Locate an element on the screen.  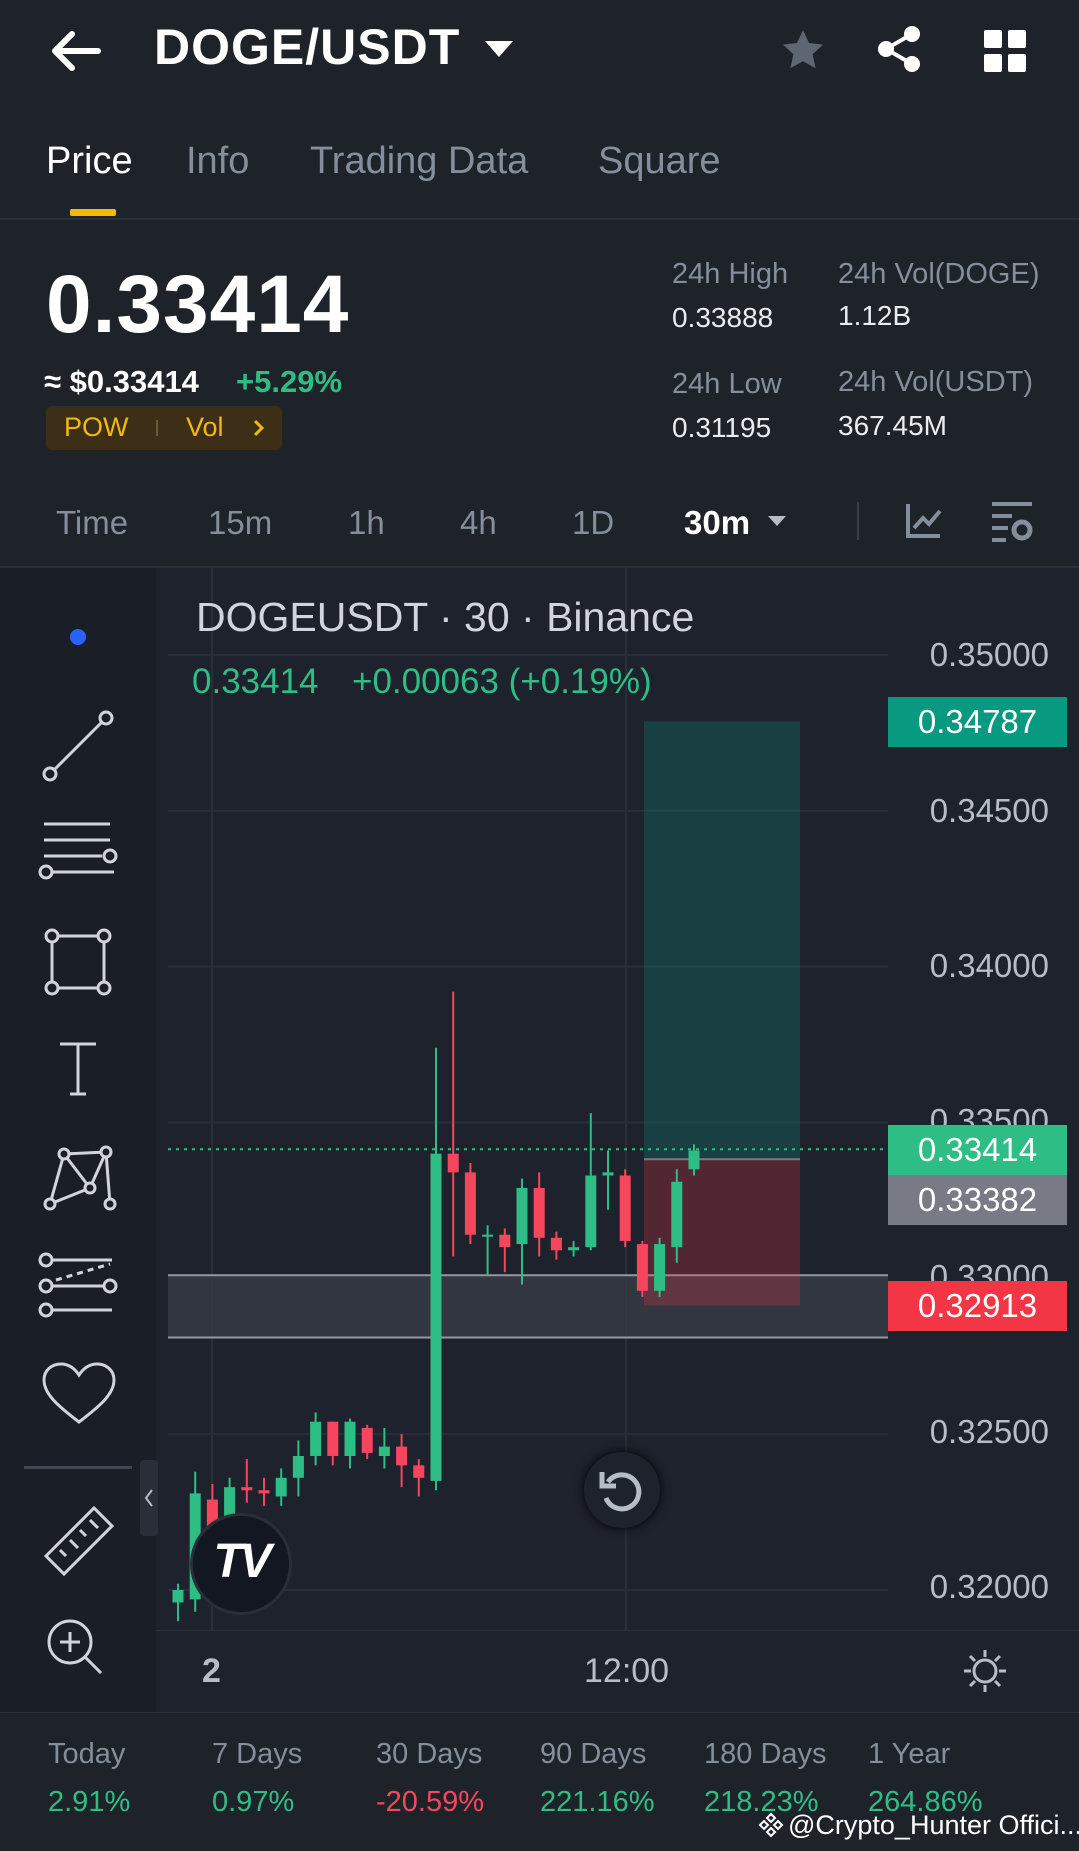
y-tick-label: 0.35000 is located at coordinates (989, 654).